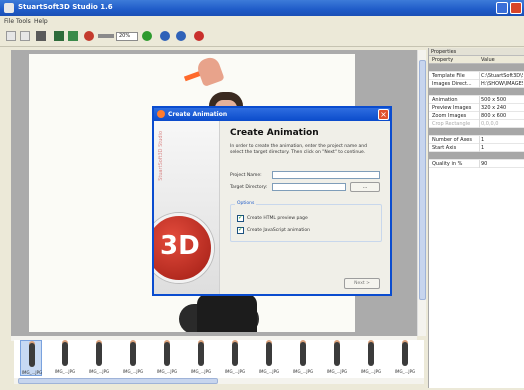 The width and height of the screenshot is (524, 390). I want to click on filmstrip-scrollbar, so click(219, 381).